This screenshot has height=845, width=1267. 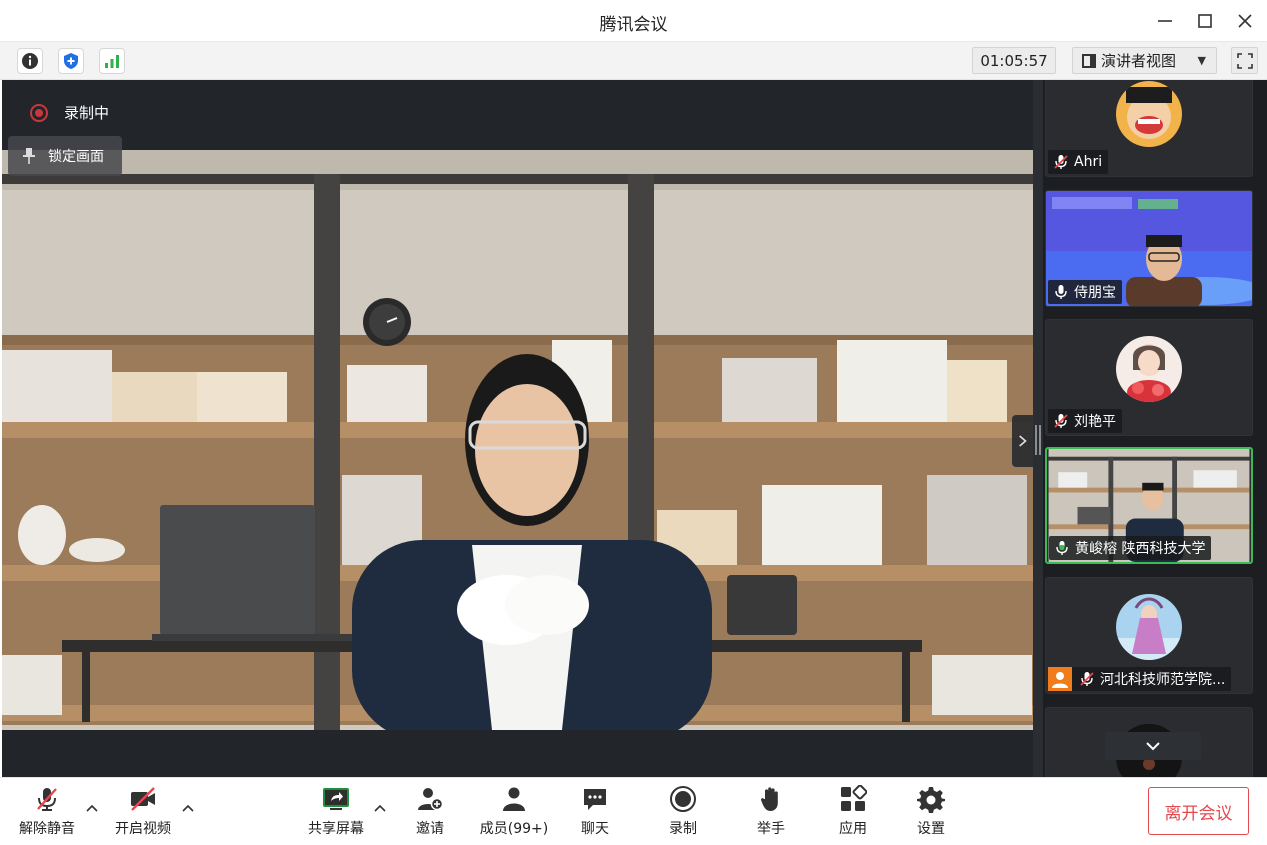 What do you see at coordinates (514, 799) in the screenshot?
I see `members-icon` at bounding box center [514, 799].